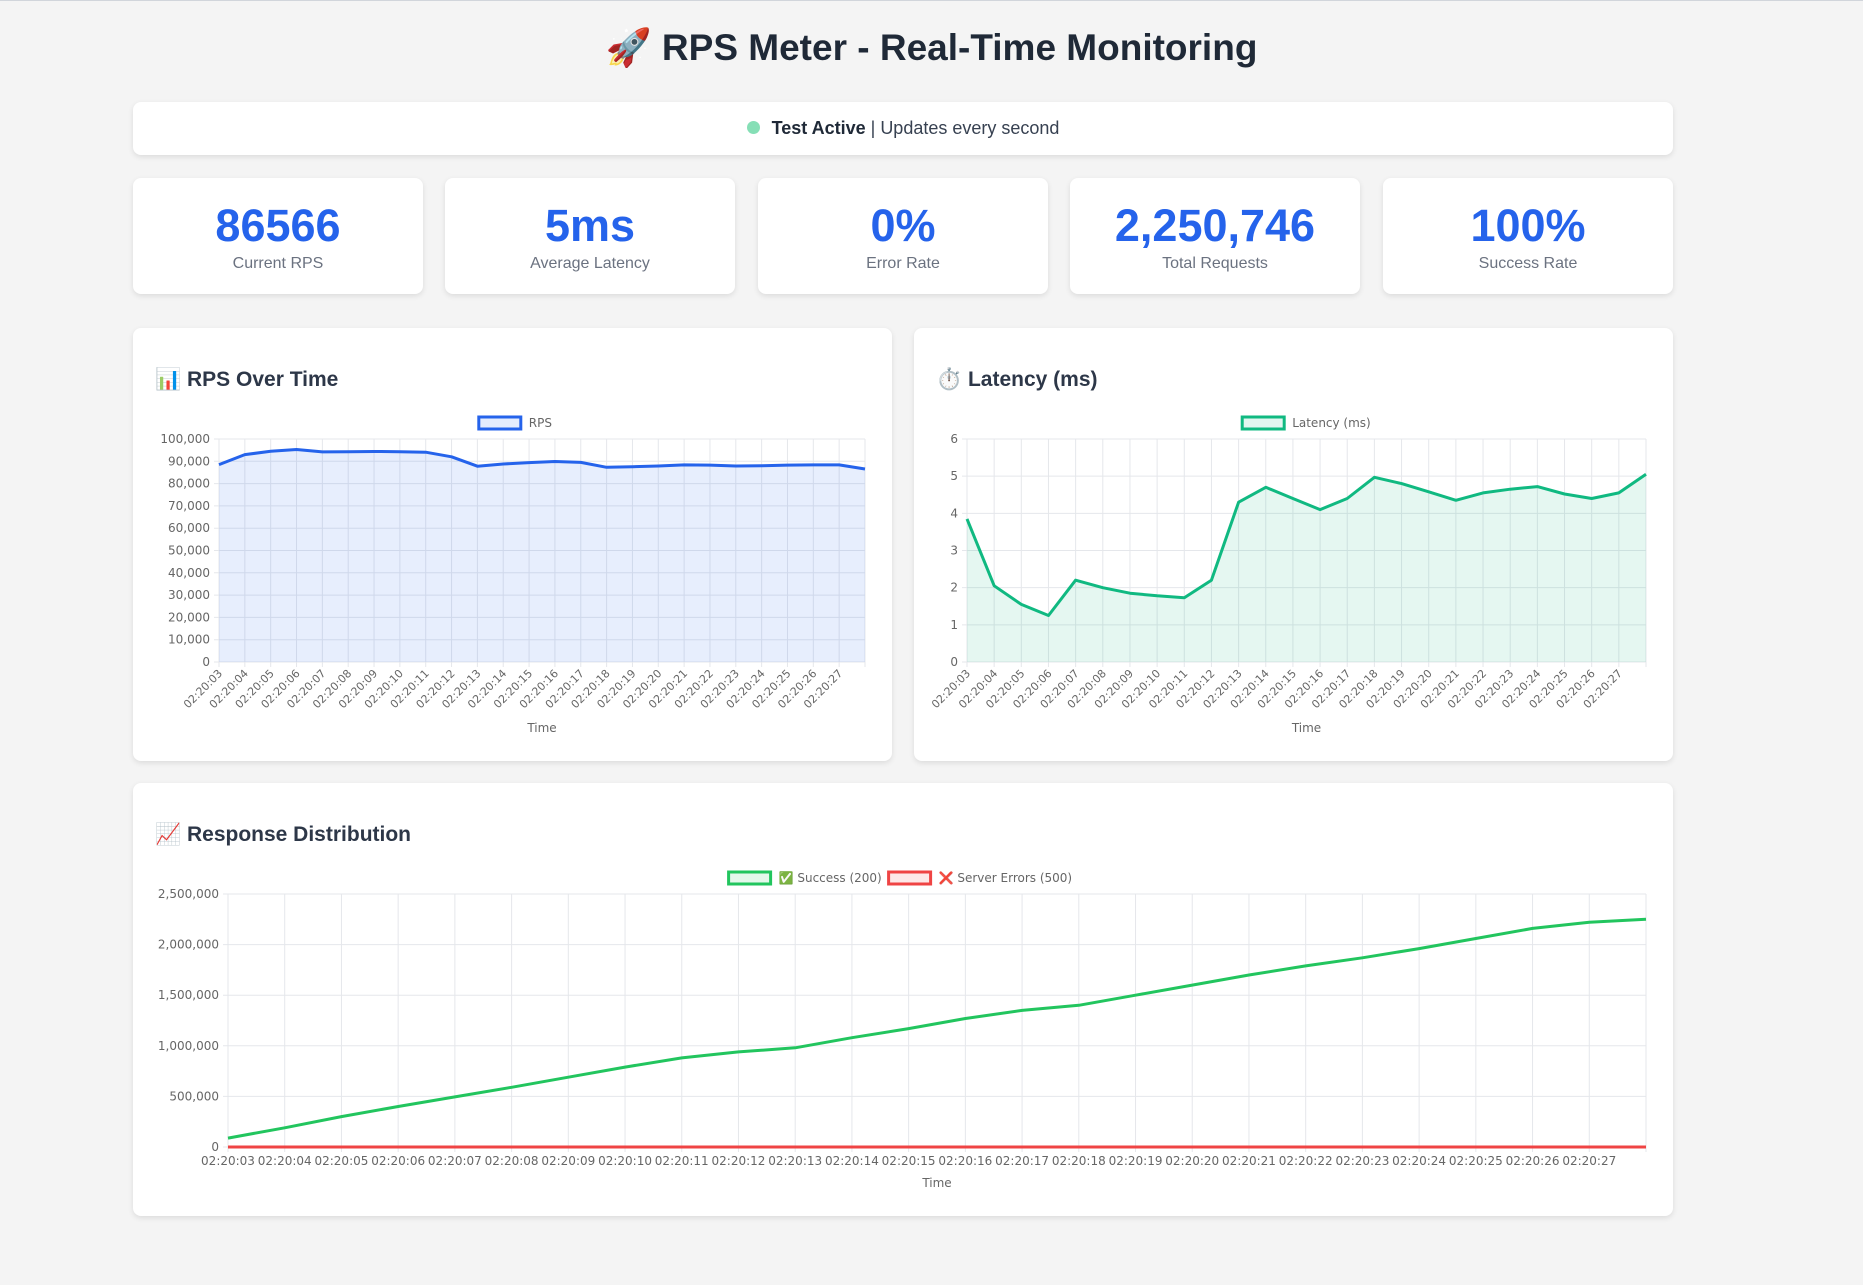  I want to click on y-tick-label: 1,000,000, so click(188, 1046).